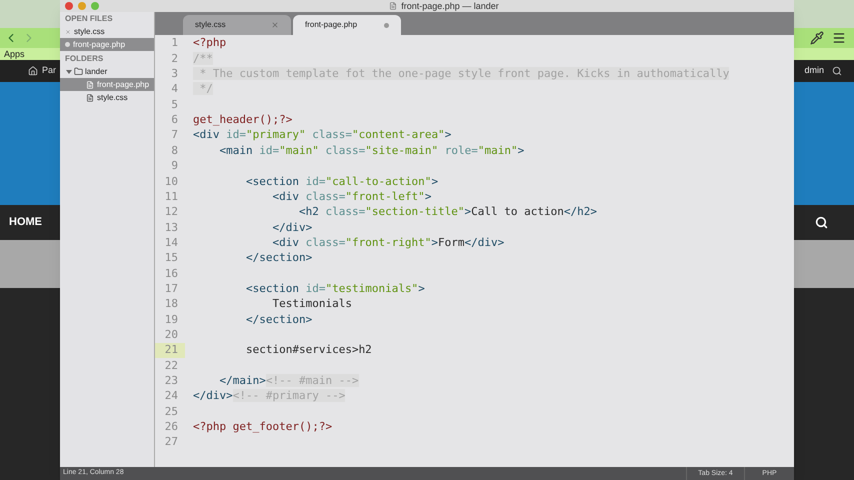  Describe the element at coordinates (171, 442) in the screenshot. I see `line-number: 27` at that location.